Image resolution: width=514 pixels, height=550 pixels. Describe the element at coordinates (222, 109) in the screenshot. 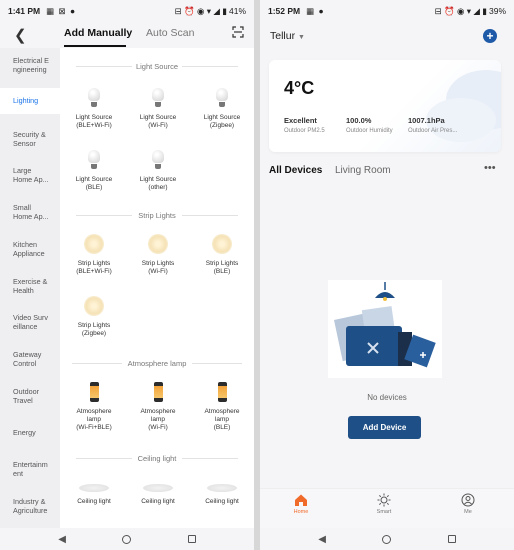

I see `device-light-source-zigbee: Light Source (Zigbee)` at that location.